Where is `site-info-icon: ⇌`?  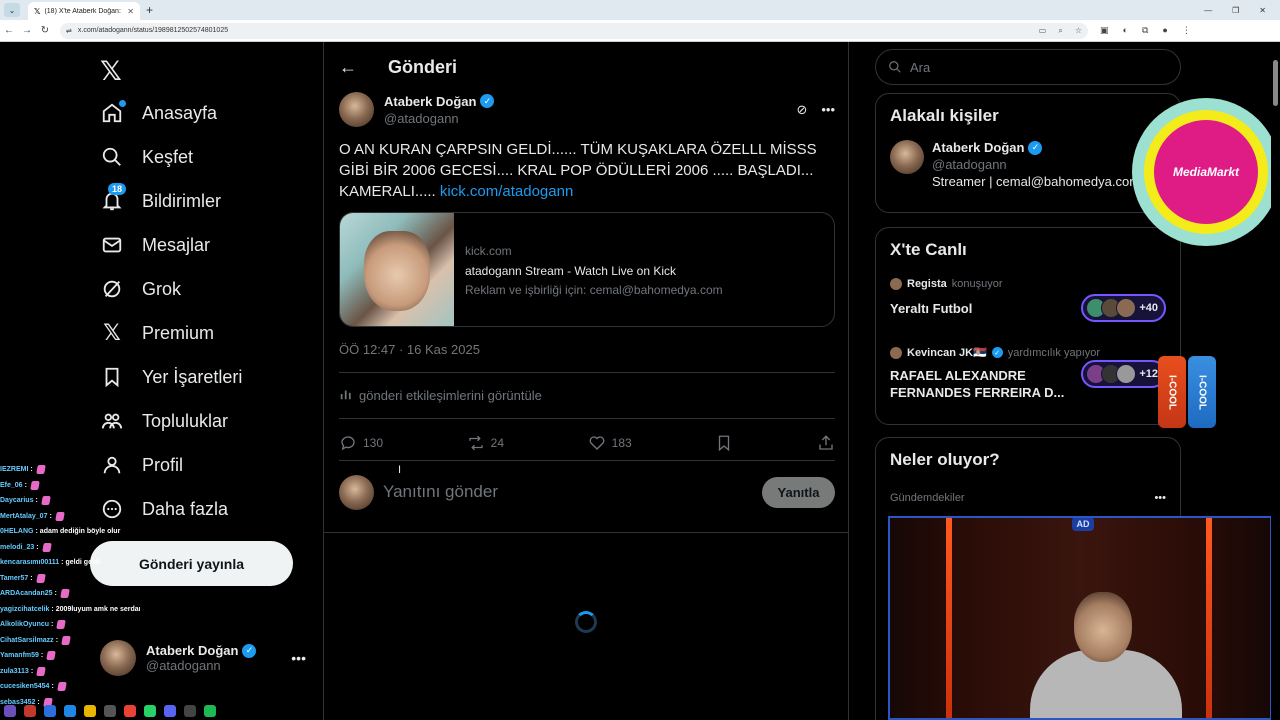
site-info-icon: ⇌ is located at coordinates (69, 31).